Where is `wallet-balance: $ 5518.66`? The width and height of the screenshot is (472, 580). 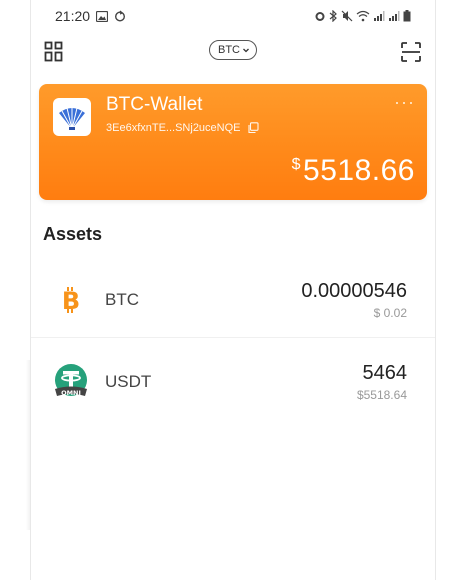
wallet-balance: $ 5518.66 is located at coordinates (353, 171).